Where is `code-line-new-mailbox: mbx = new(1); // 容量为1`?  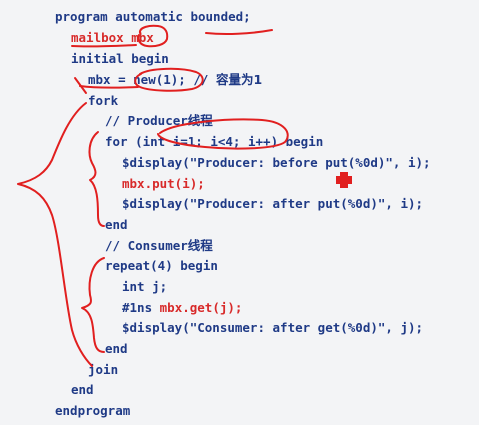
code-line-new-mailbox: mbx = new(1); // 容量为1 is located at coordinates (175, 80).